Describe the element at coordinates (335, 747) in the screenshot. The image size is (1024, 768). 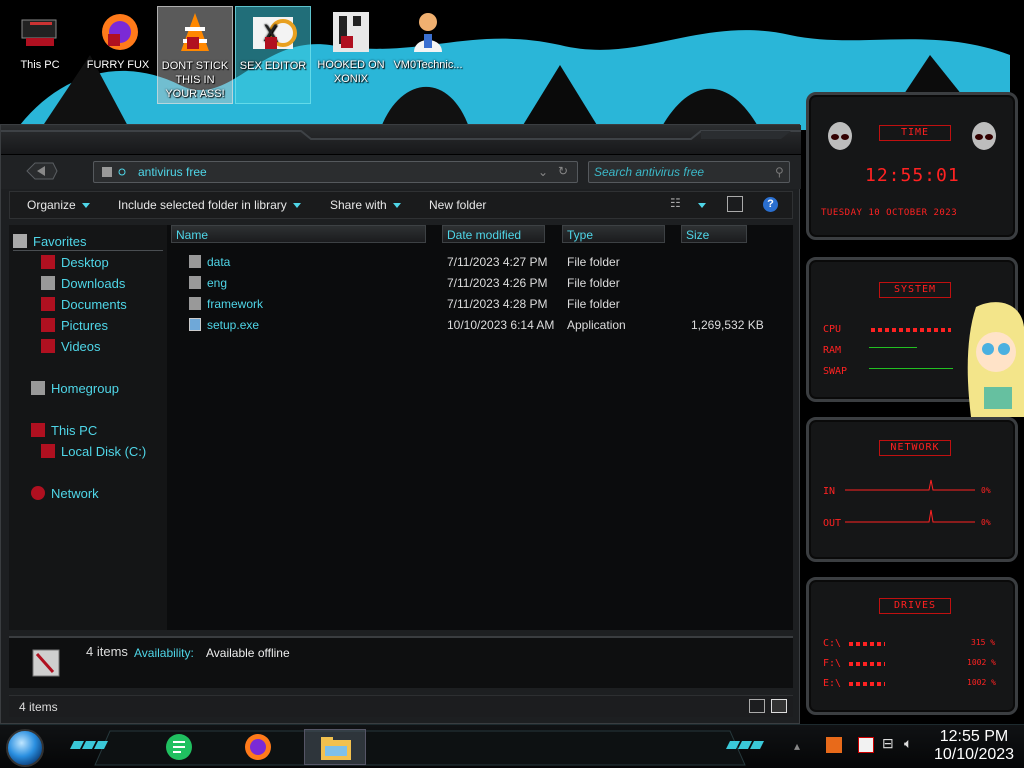
I see `taskbar-file-explorer` at that location.